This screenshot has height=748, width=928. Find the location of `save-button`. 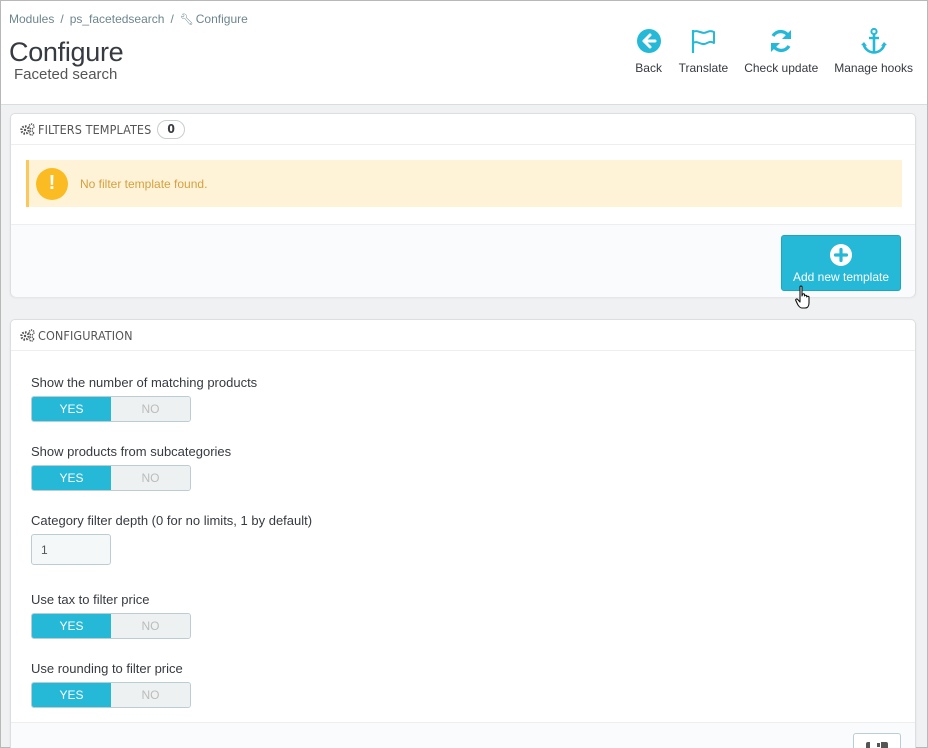

save-button is located at coordinates (877, 740).